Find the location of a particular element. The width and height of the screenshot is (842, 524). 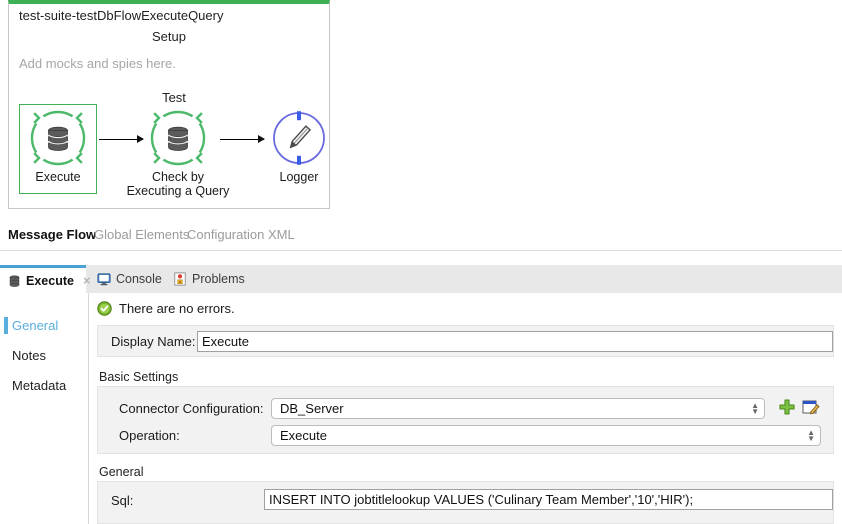

flow-node-check-label-line2: Executing a Query is located at coordinates (178, 191).